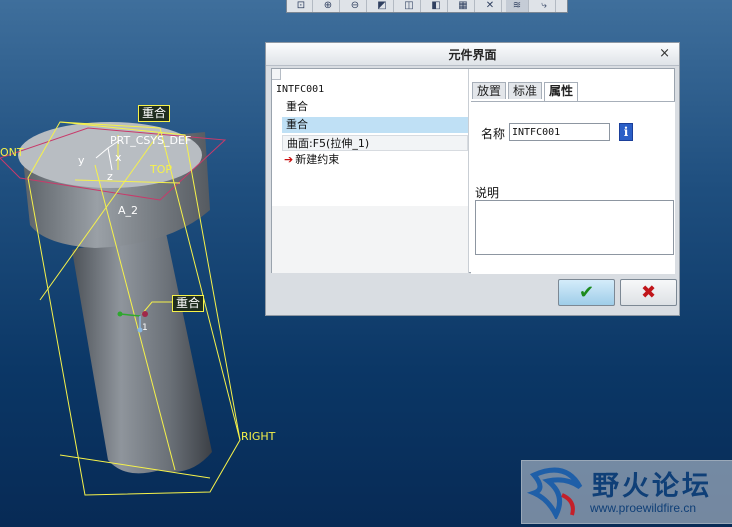 The image size is (732, 527). Describe the element at coordinates (626, 132) in the screenshot. I see `info-icon: i` at that location.